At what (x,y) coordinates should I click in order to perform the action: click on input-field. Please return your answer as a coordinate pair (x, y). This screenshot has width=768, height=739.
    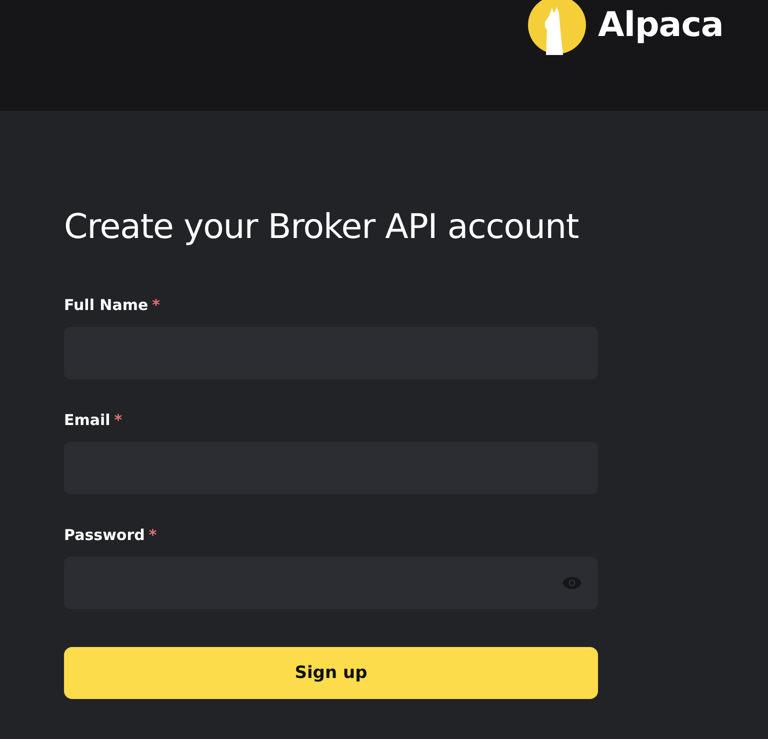
    Looking at the image, I should click on (331, 583).